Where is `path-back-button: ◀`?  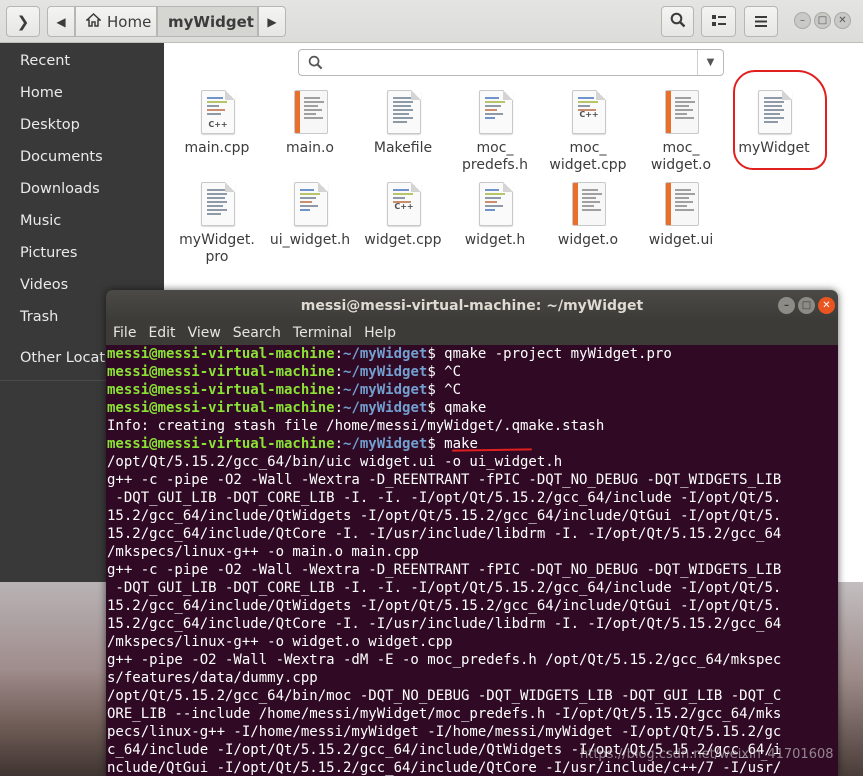 path-back-button: ◀ is located at coordinates (61, 21).